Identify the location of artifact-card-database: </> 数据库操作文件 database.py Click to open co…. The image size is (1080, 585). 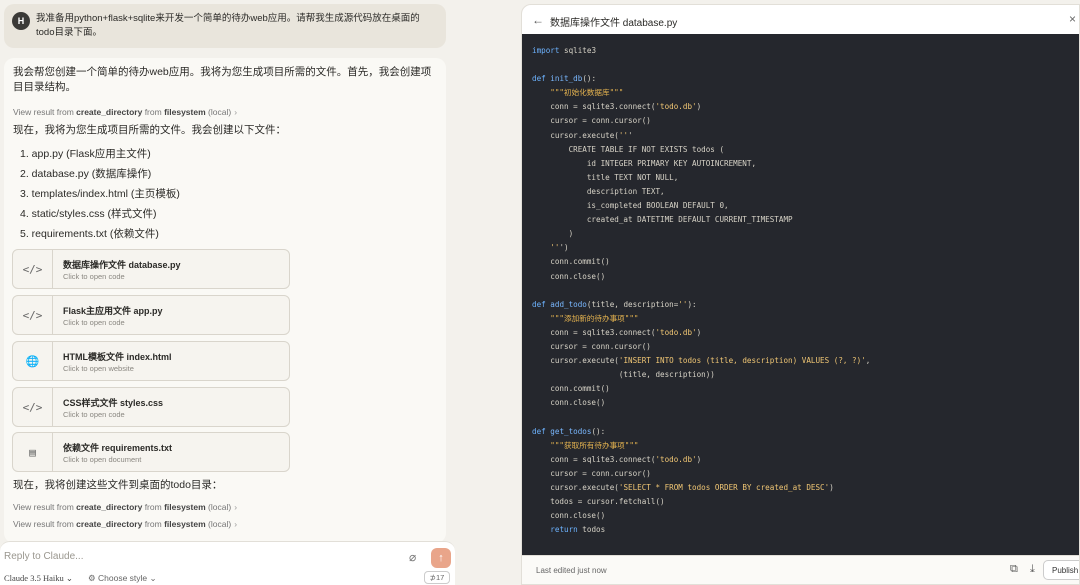
(151, 269).